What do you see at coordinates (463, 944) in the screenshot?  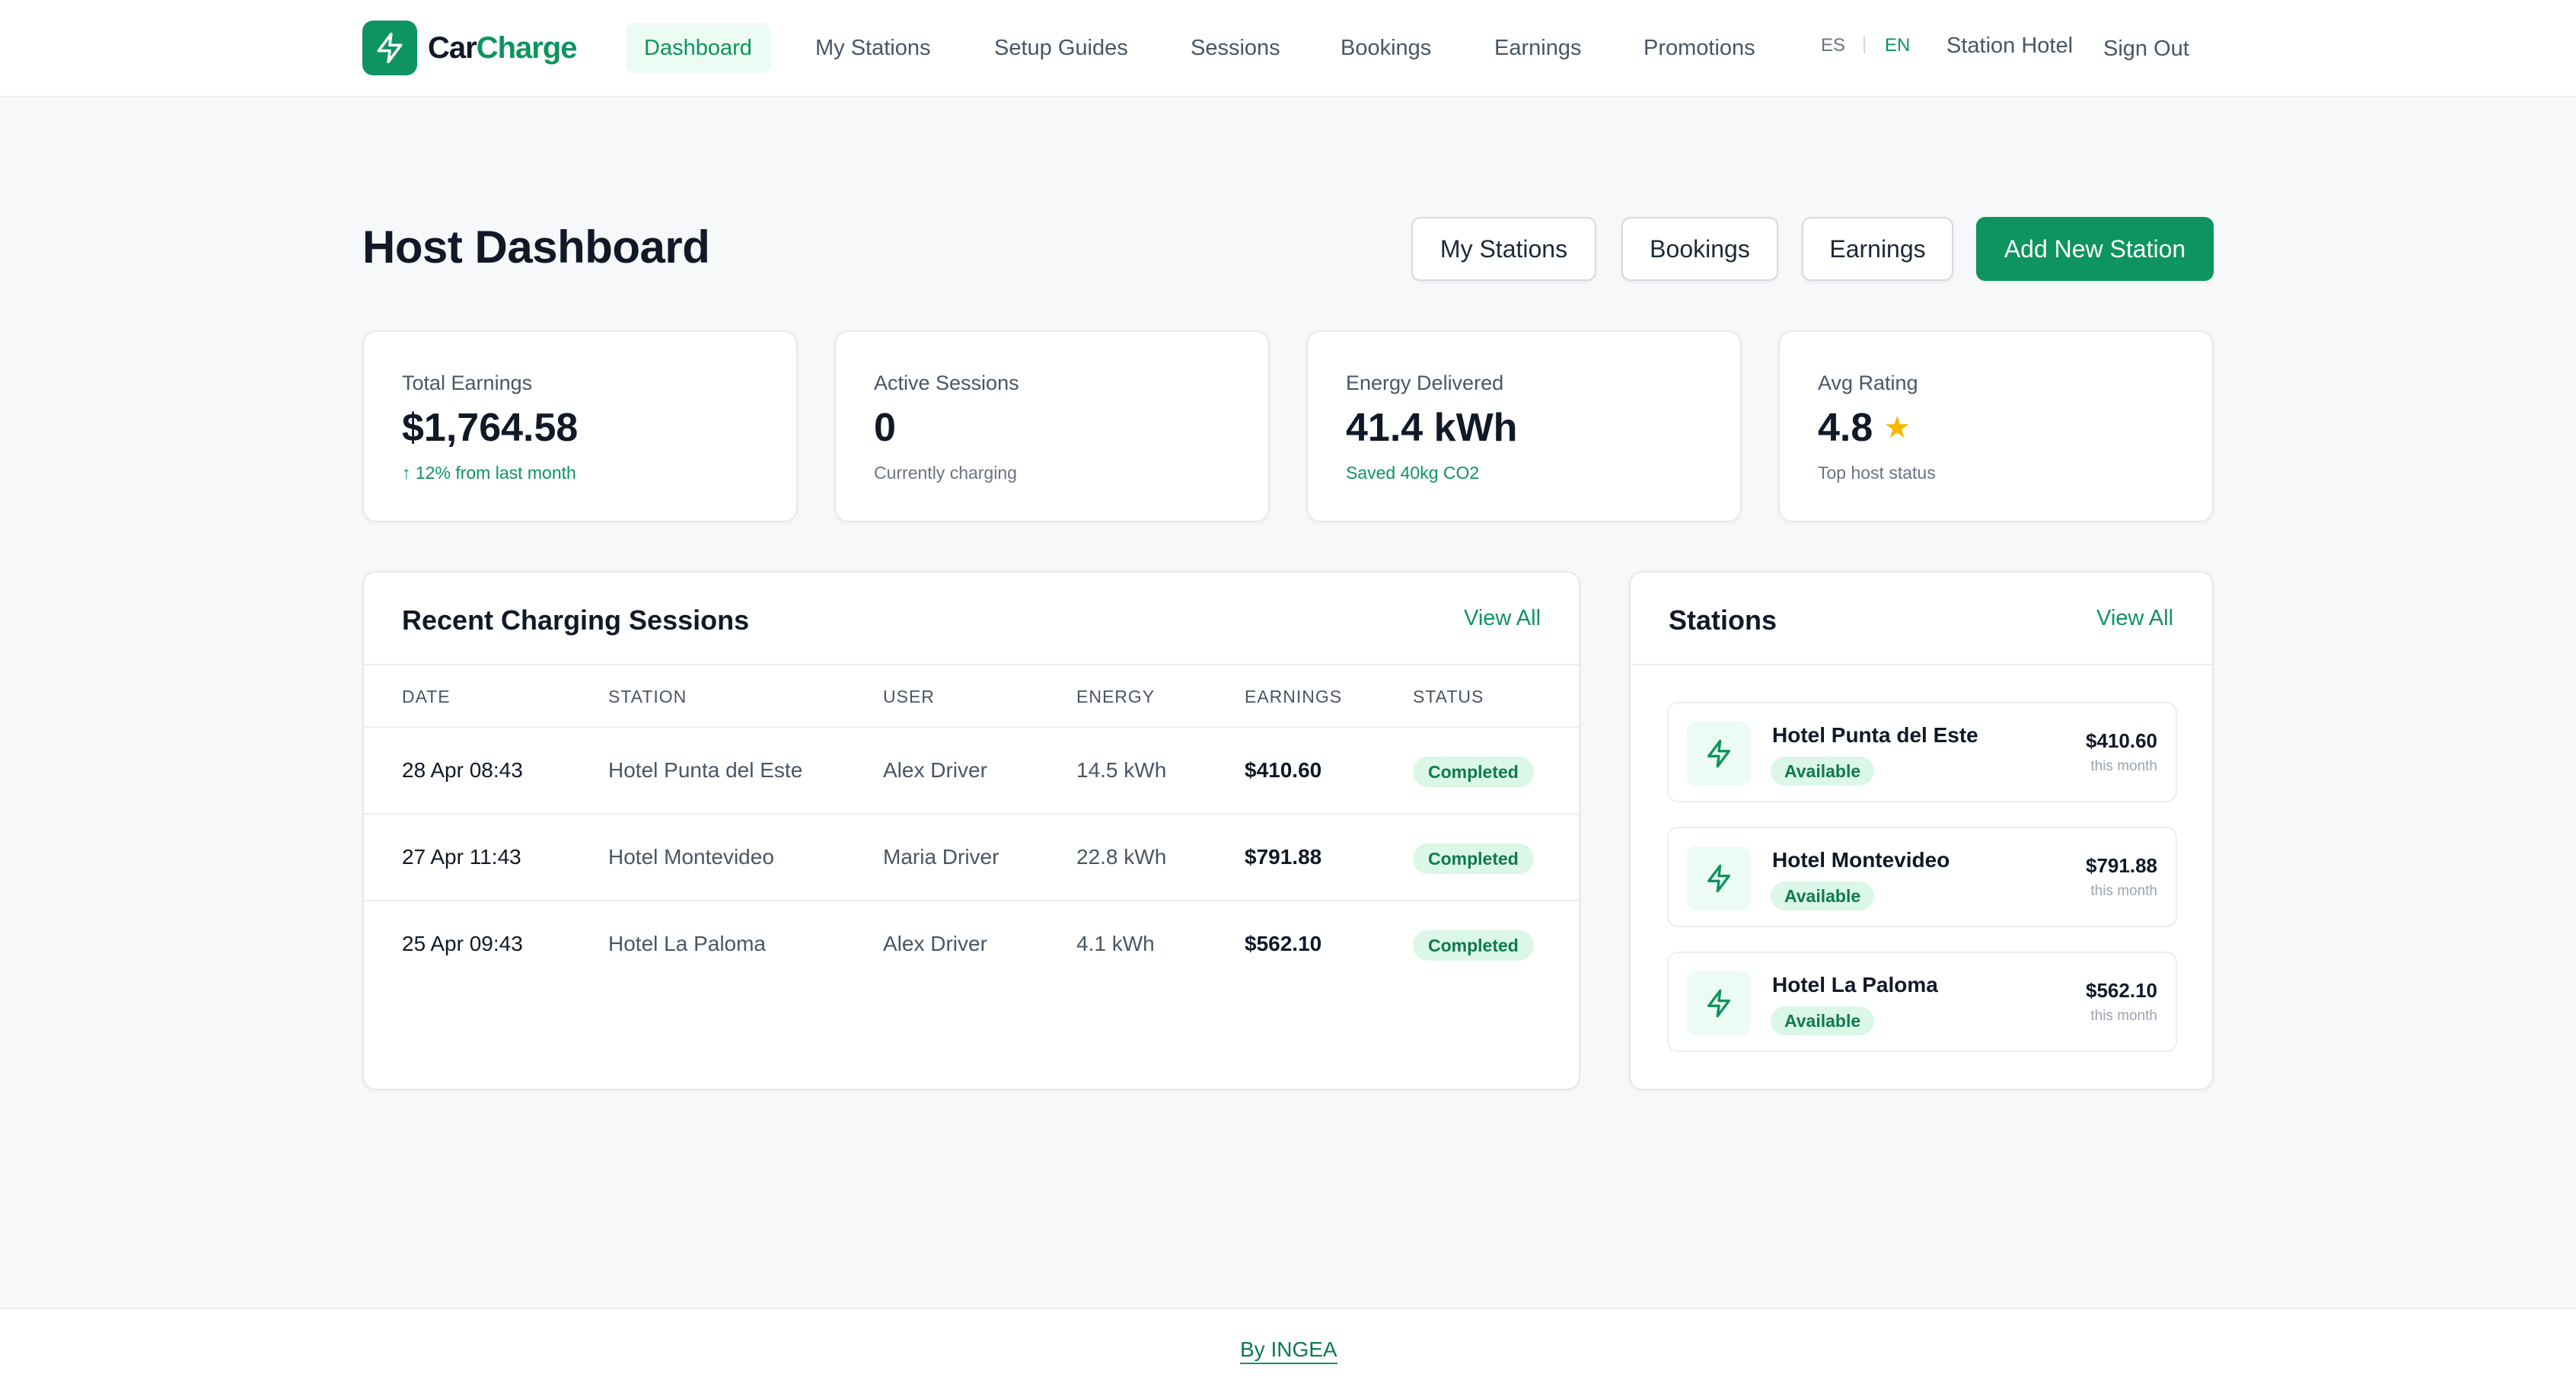 I see `cell-date: 25 Apr 09:43` at bounding box center [463, 944].